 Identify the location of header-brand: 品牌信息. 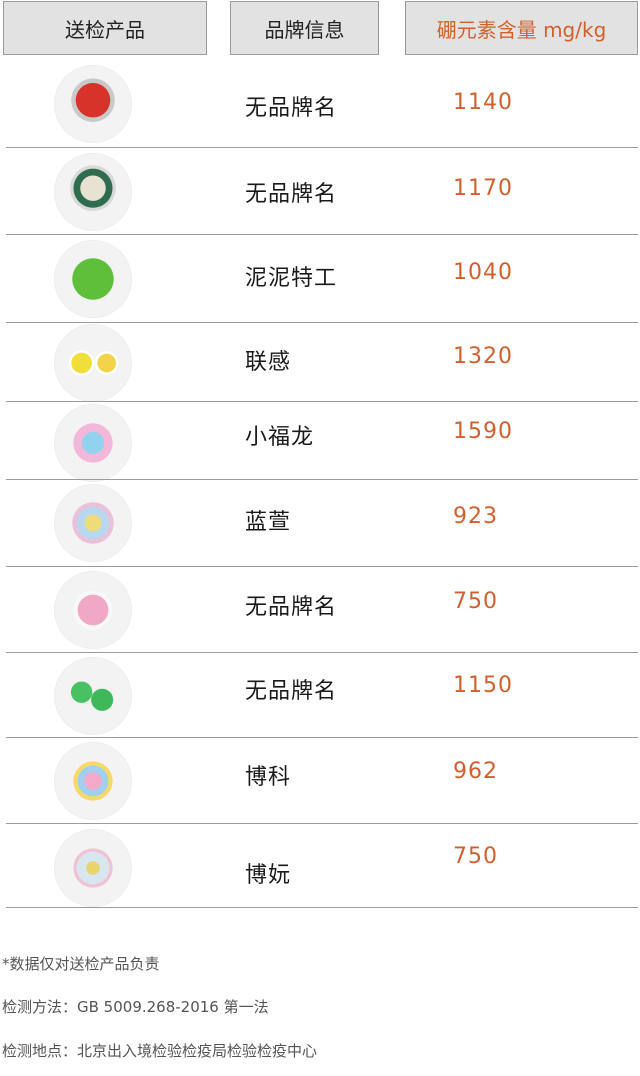
(304, 28).